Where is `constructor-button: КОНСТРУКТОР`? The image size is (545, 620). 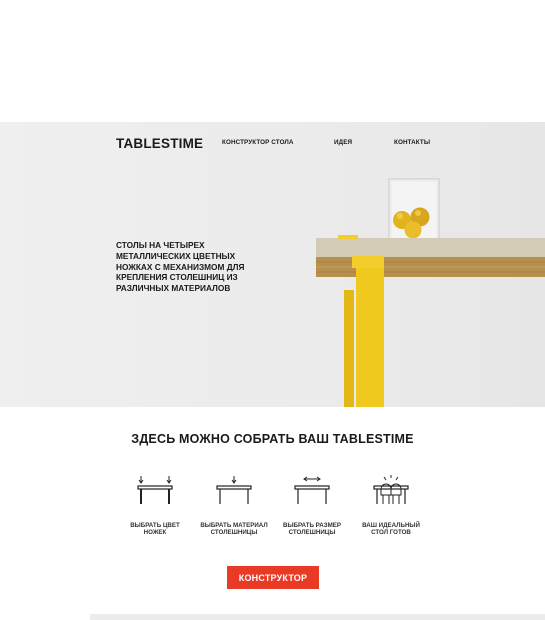
constructor-button: КОНСТРУКТОР is located at coordinates (273, 577).